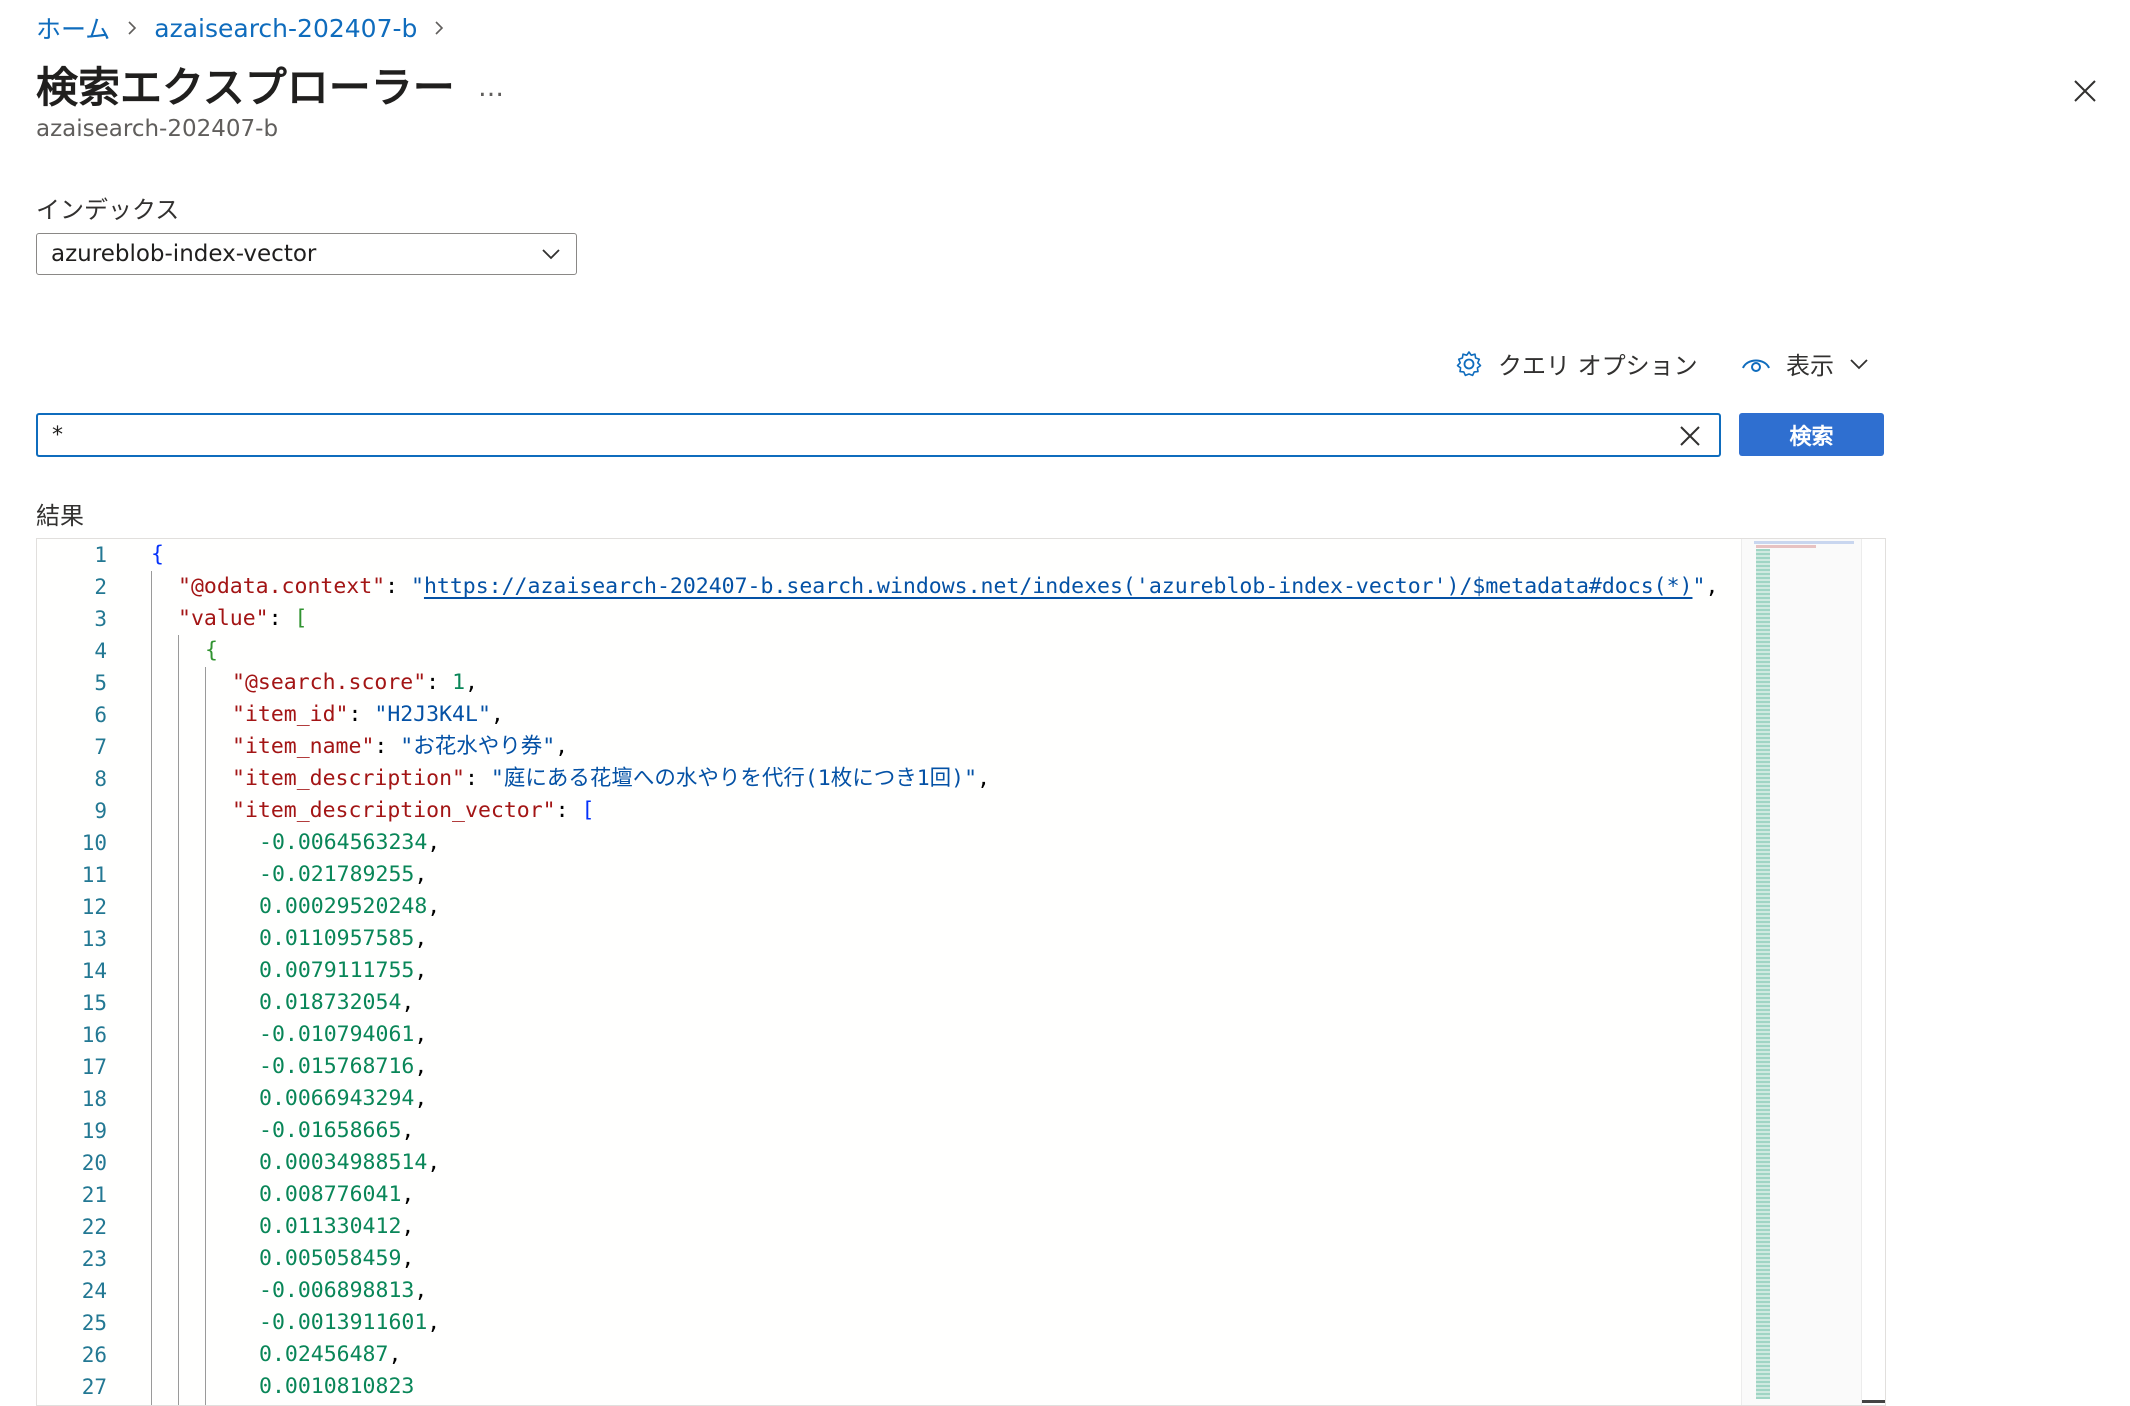 The width and height of the screenshot is (2130, 1406). I want to click on line-number: 25, so click(94, 1323).